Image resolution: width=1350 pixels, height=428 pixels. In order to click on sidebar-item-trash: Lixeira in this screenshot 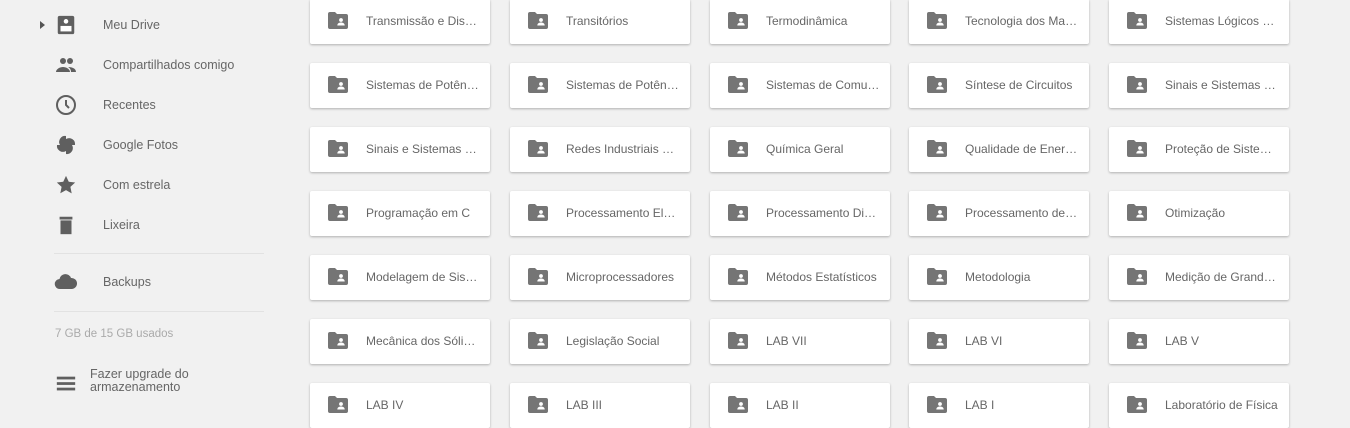, I will do `click(135, 225)`.